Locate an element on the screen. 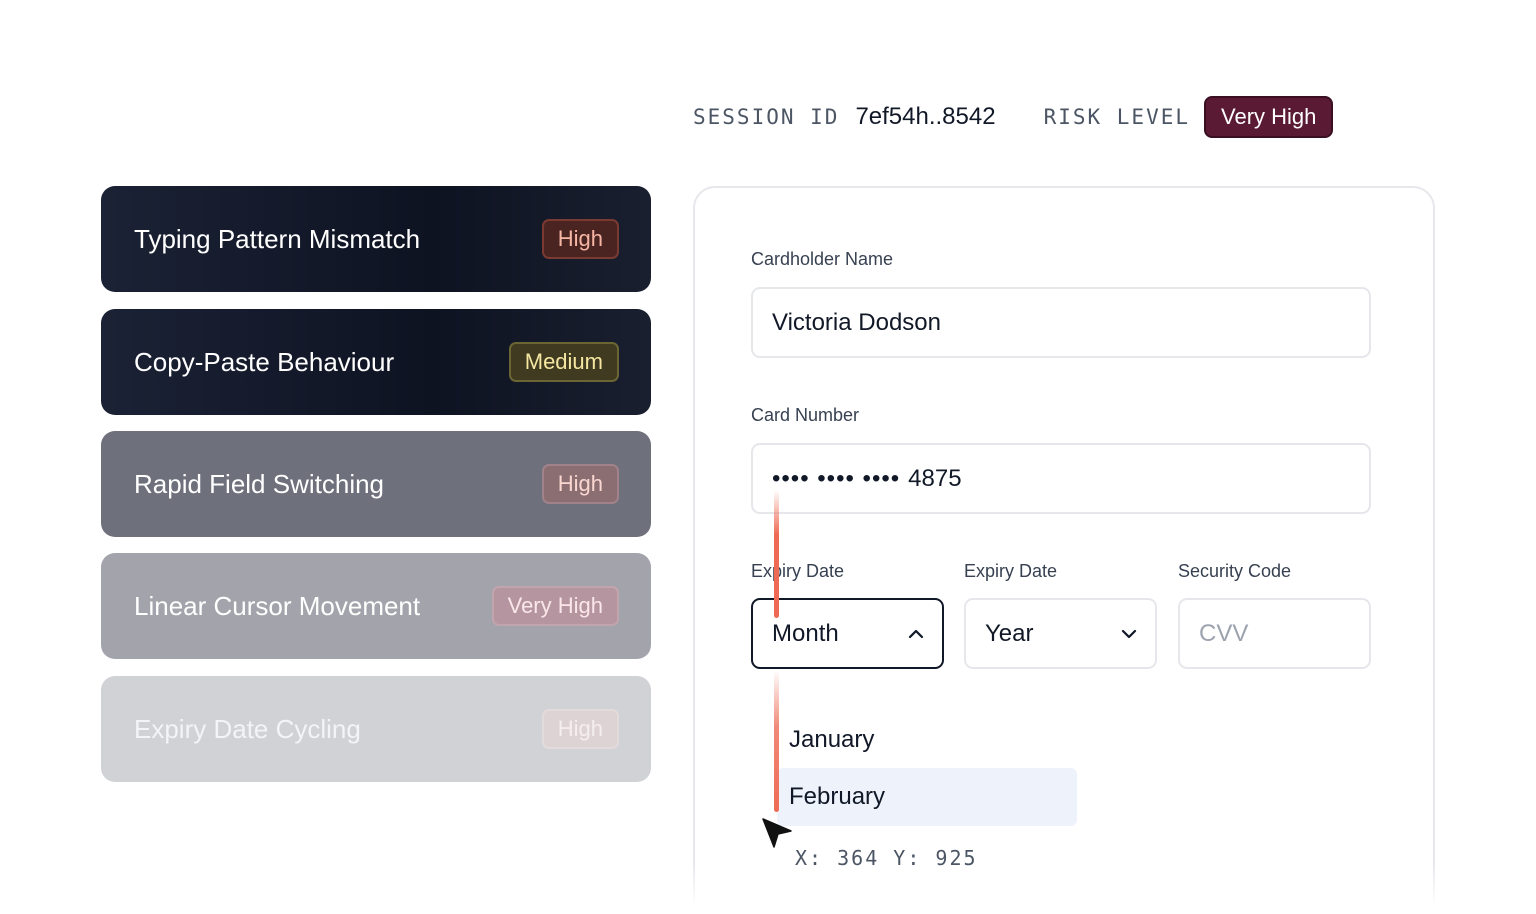  severity-badge: Medium is located at coordinates (563, 362).